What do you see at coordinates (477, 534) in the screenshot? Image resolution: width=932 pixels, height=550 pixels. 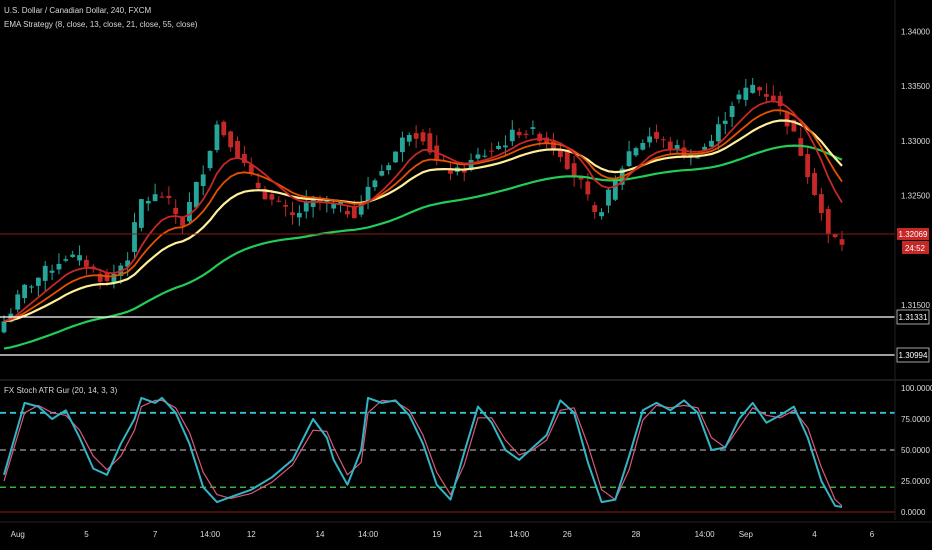 I see `time-tick-label: 21` at bounding box center [477, 534].